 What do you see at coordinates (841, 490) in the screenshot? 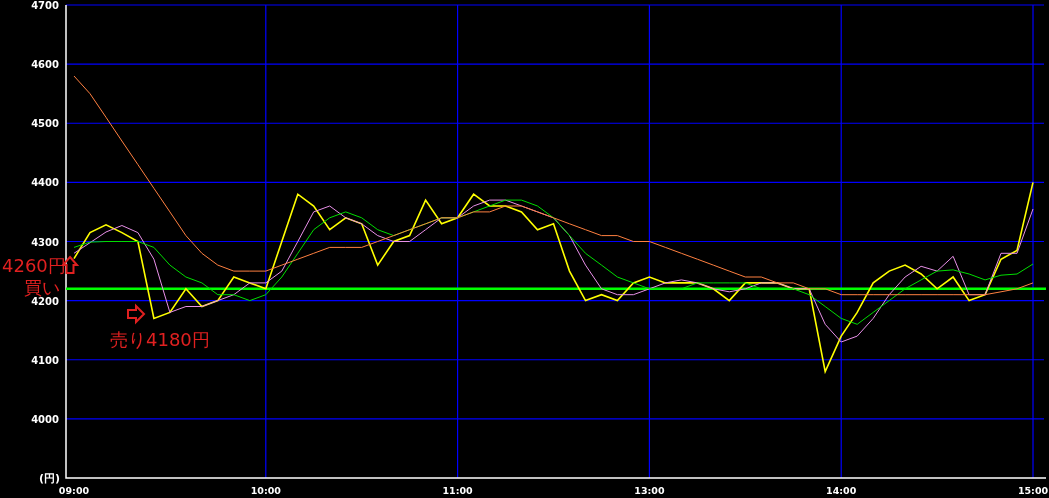
I see `x-axis-label: 14:00` at bounding box center [841, 490].